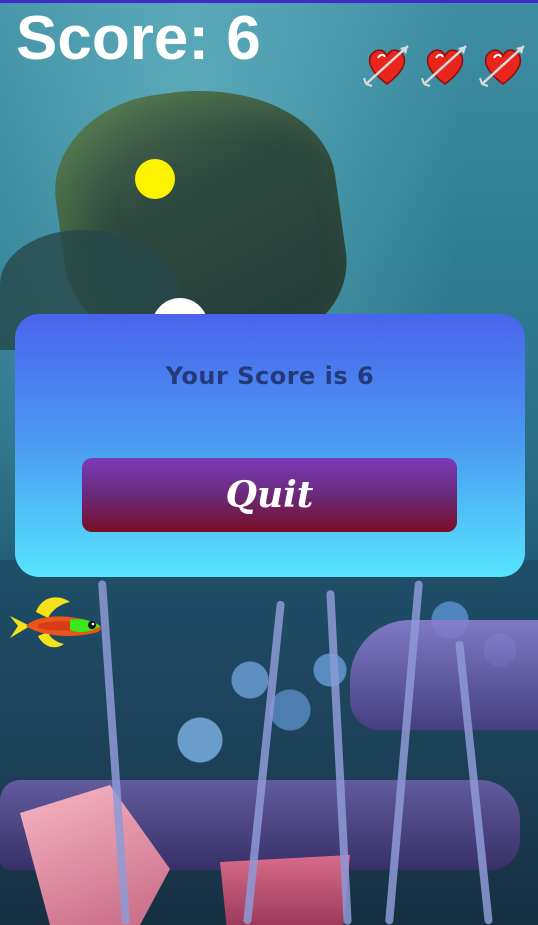  Describe the element at coordinates (285, 890) in the screenshot. I see `pink-sponge-small` at that location.